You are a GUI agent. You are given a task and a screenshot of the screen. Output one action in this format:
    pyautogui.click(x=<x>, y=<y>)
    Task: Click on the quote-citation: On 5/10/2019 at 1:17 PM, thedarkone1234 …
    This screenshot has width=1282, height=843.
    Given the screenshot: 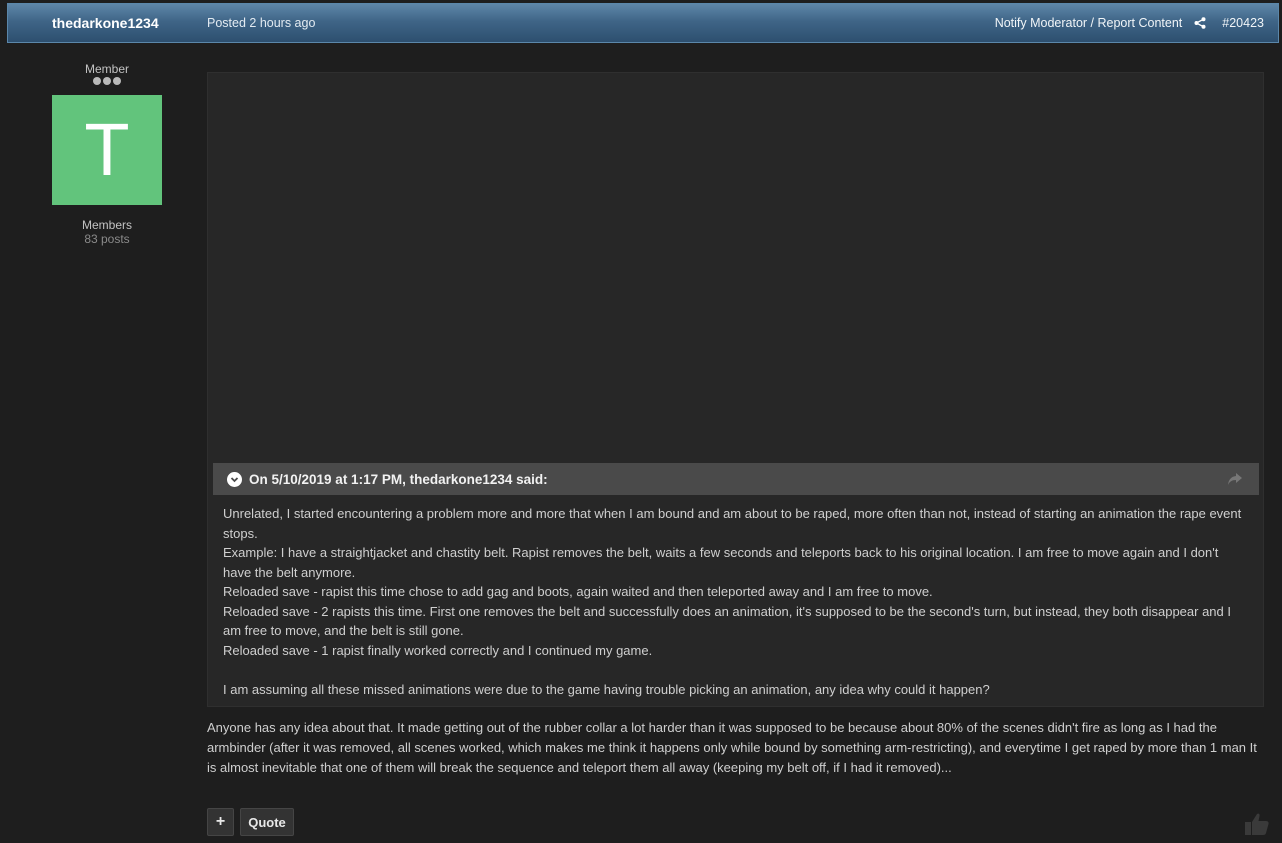 What is the action you would take?
    pyautogui.click(x=398, y=479)
    